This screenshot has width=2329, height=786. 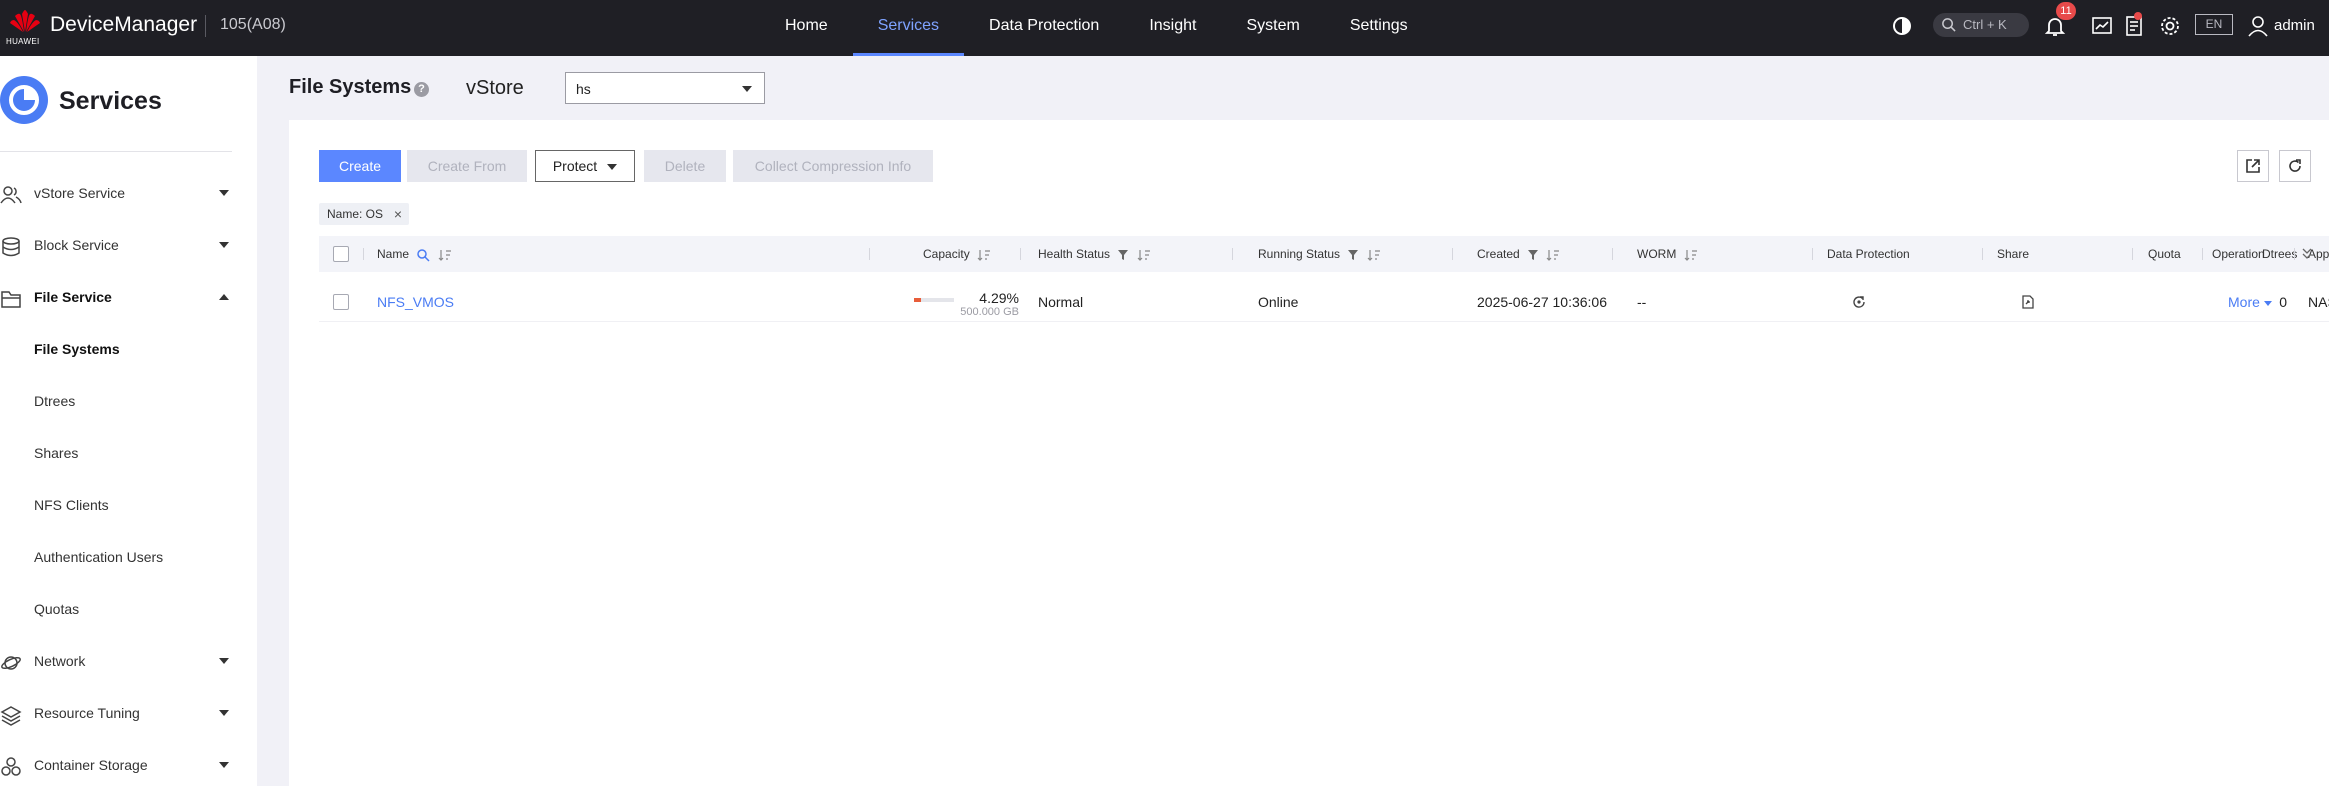 I want to click on global-search-button: Ctrl + K, so click(x=1981, y=25).